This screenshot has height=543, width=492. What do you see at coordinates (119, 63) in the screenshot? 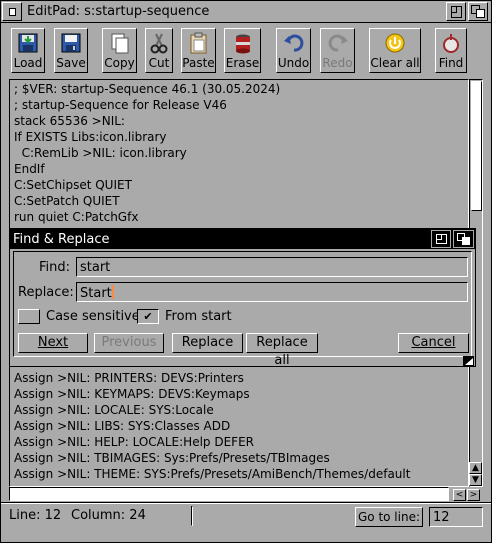
I see `copy-label: Copy` at bounding box center [119, 63].